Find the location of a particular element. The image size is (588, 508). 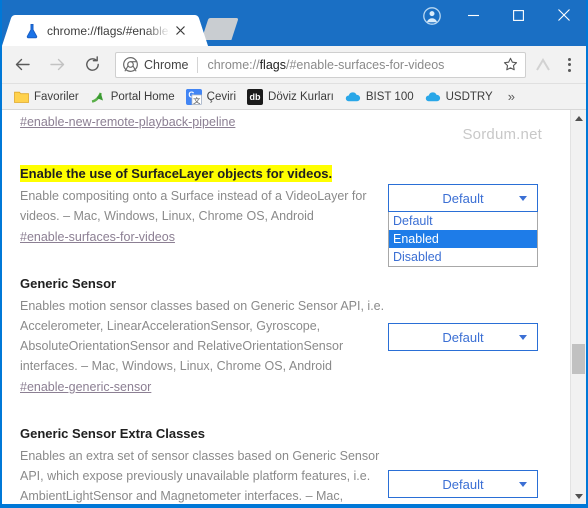

bookmarks-overflow-button: » is located at coordinates (511, 97).